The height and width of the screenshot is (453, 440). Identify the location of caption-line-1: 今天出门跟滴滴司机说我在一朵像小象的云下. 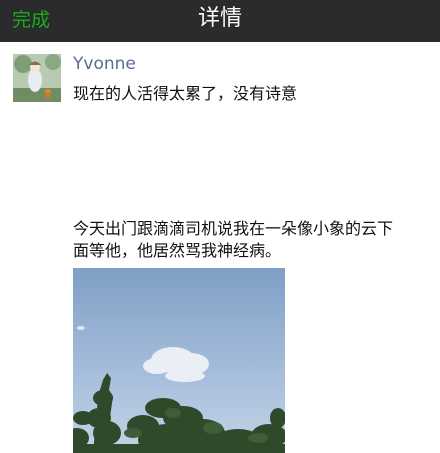
(233, 228).